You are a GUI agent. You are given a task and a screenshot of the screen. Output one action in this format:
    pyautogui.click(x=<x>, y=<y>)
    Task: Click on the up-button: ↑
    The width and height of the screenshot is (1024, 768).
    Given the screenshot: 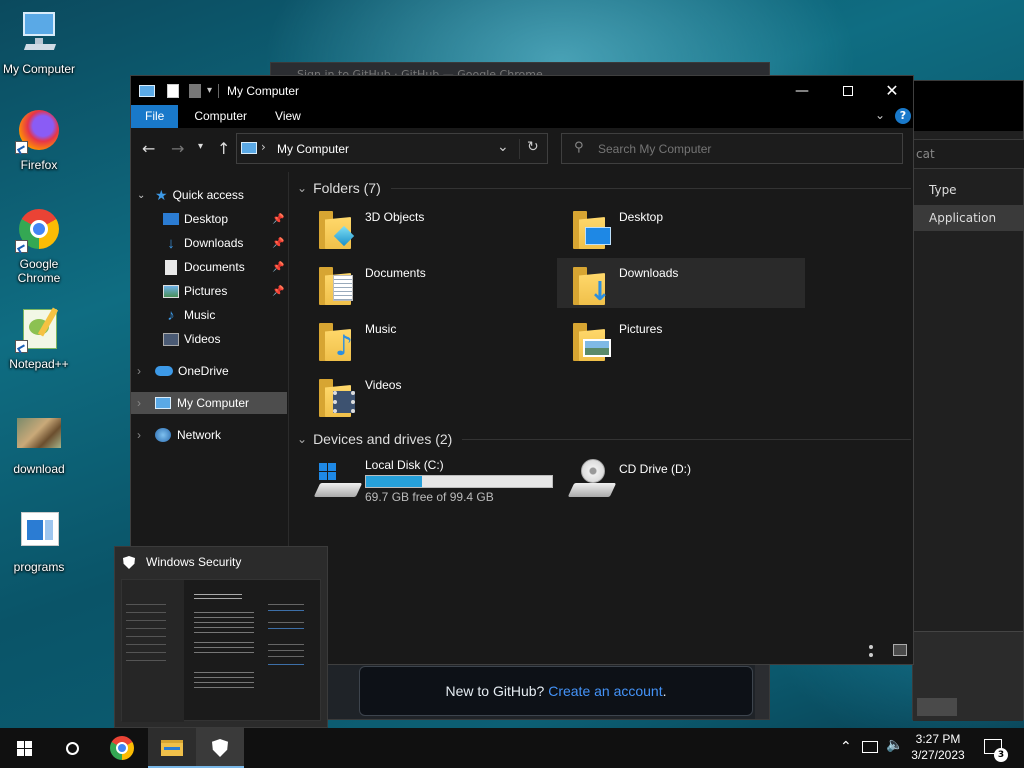 What is the action you would take?
    pyautogui.click(x=223, y=148)
    